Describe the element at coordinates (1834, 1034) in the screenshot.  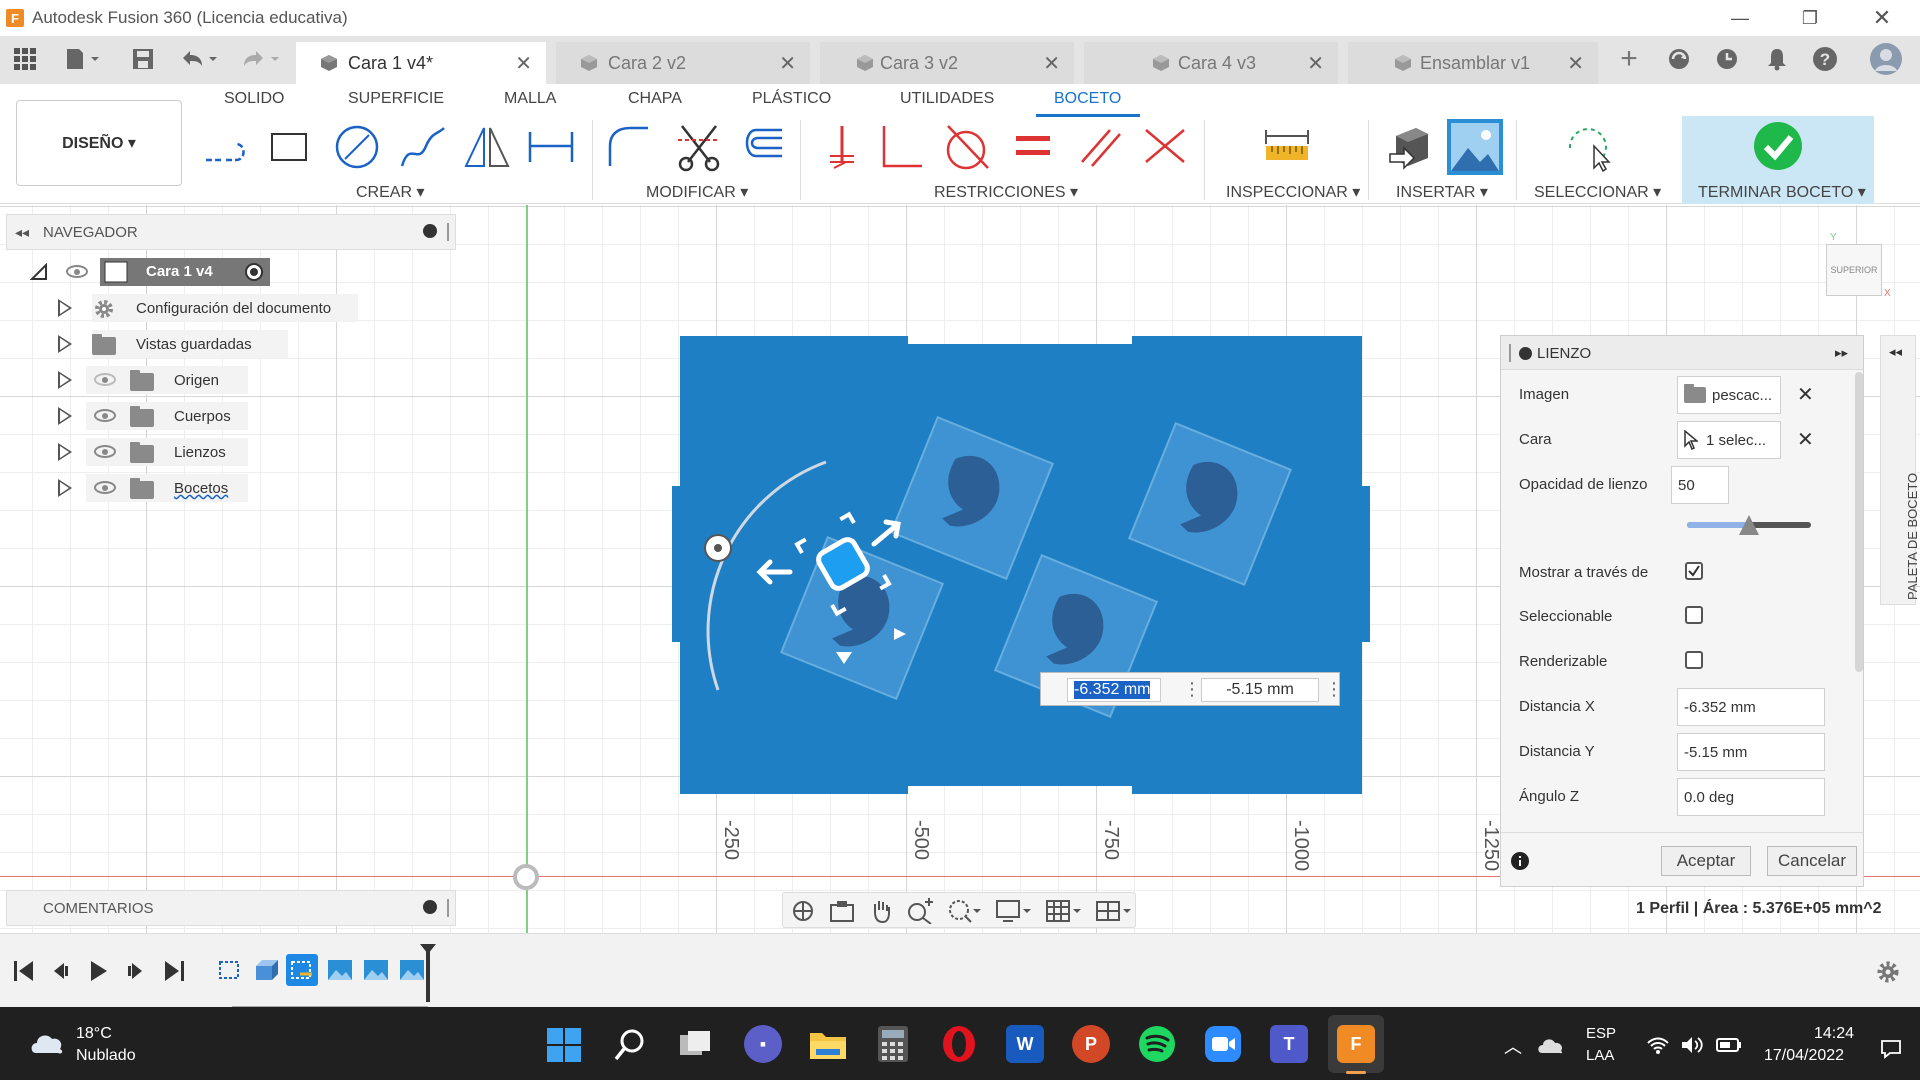
I see `clock-time: 14:24` at that location.